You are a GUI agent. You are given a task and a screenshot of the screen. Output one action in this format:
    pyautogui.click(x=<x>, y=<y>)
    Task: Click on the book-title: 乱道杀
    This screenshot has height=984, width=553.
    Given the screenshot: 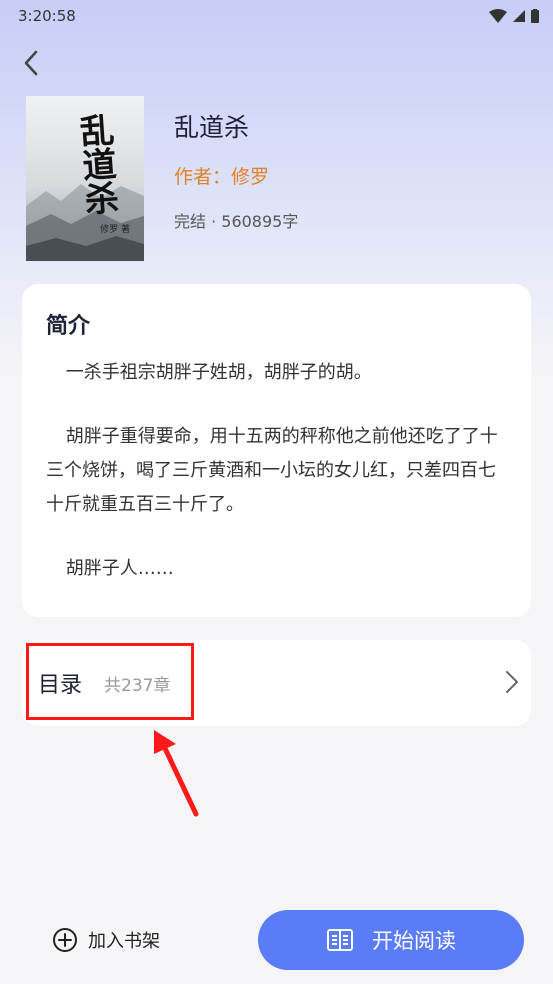 What is the action you would take?
    pyautogui.click(x=212, y=127)
    